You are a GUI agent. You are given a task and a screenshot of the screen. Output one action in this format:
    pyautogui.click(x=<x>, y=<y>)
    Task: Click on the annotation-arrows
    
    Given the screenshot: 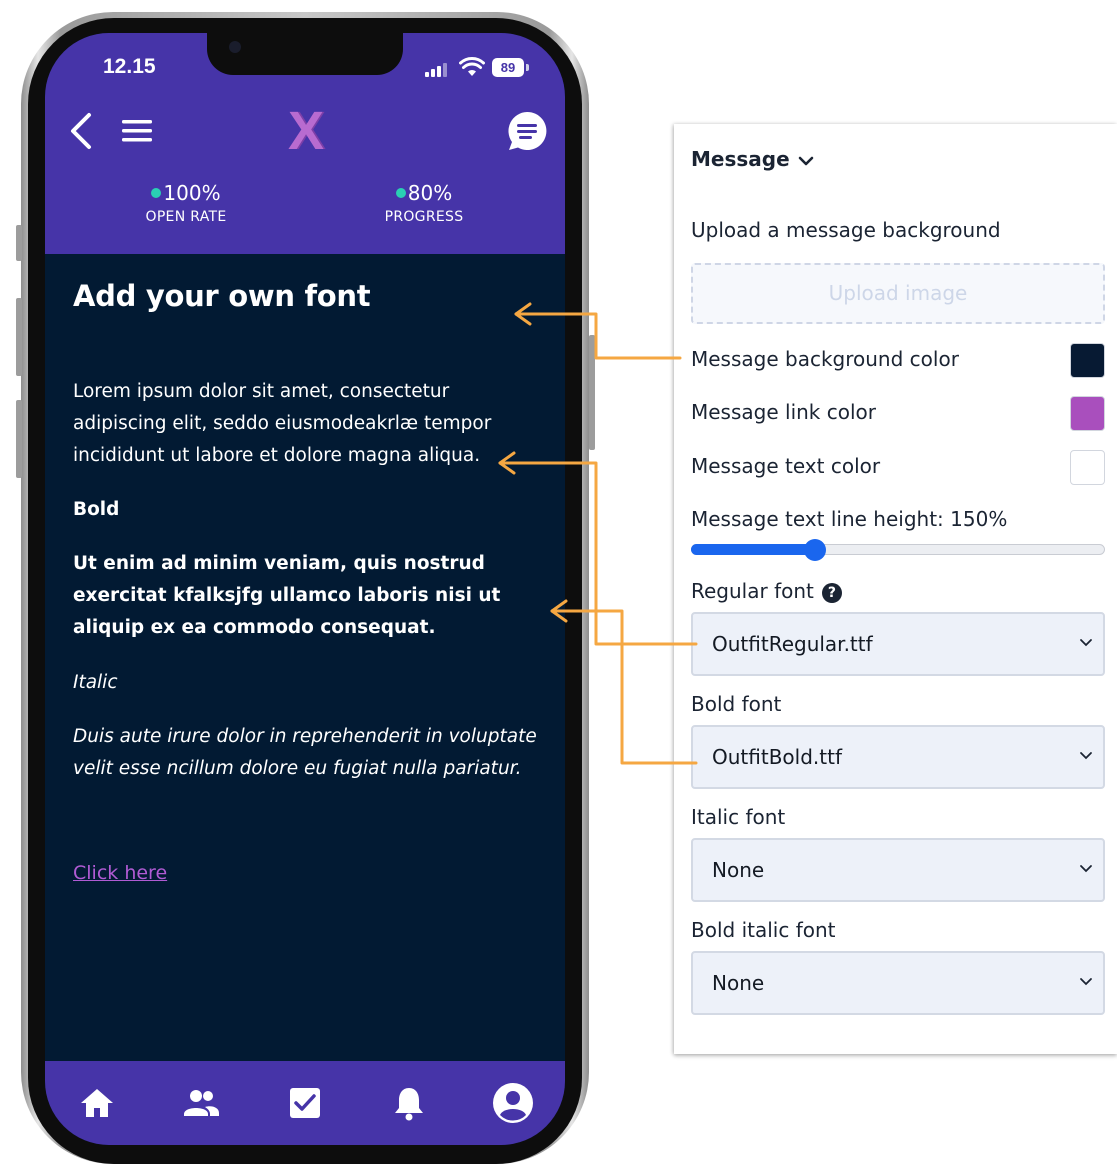 What is the action you would take?
    pyautogui.click(x=598, y=533)
    